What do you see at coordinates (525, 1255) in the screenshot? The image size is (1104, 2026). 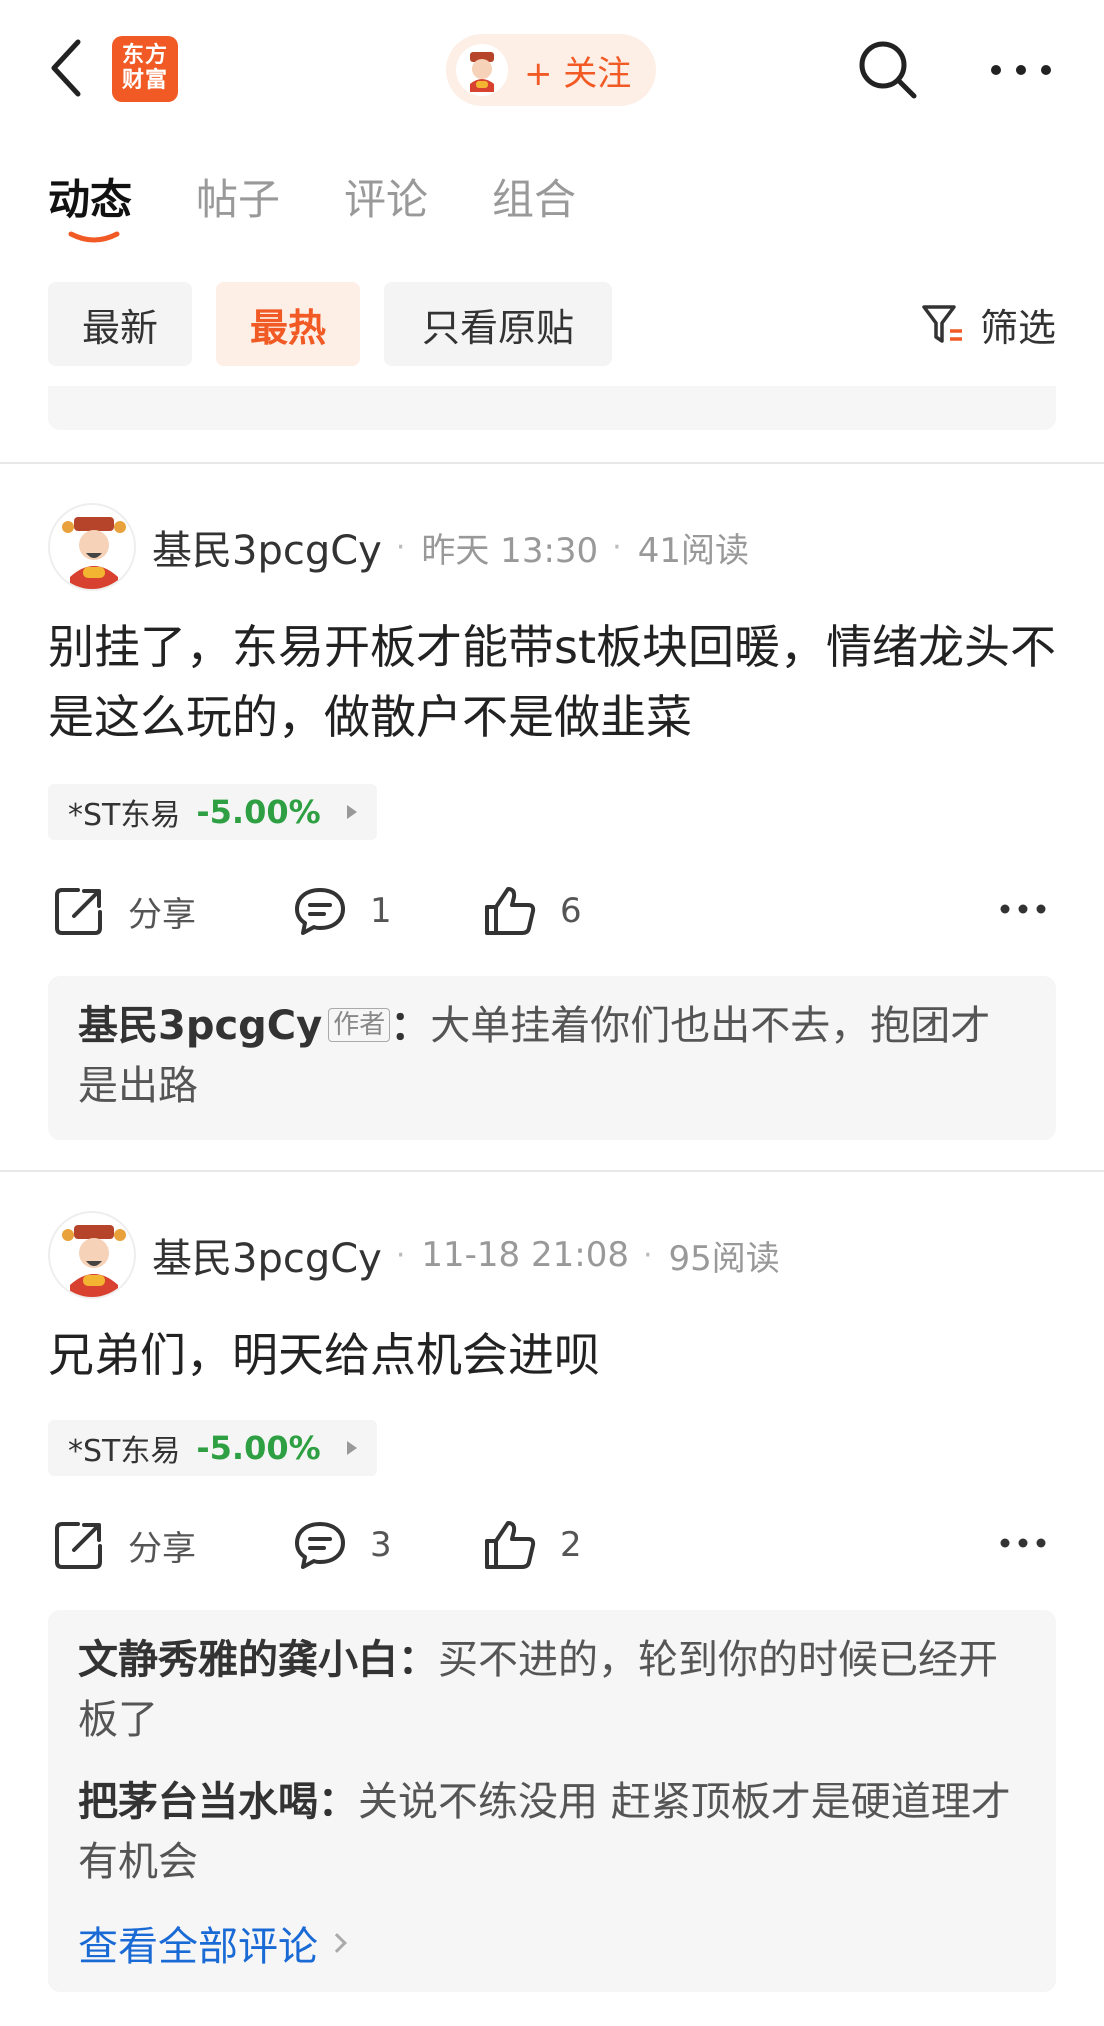 I see `post-time: 11-18 21:08` at bounding box center [525, 1255].